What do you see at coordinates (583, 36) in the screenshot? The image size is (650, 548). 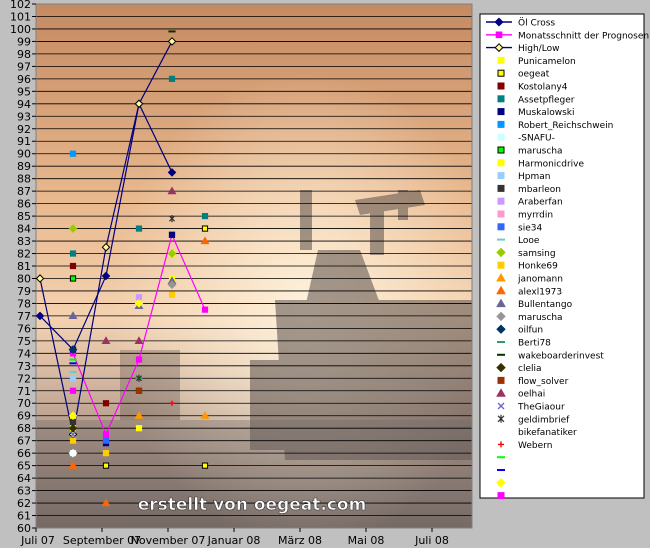 I see `legend-label: Monatsschnitt der Prognosen` at bounding box center [583, 36].